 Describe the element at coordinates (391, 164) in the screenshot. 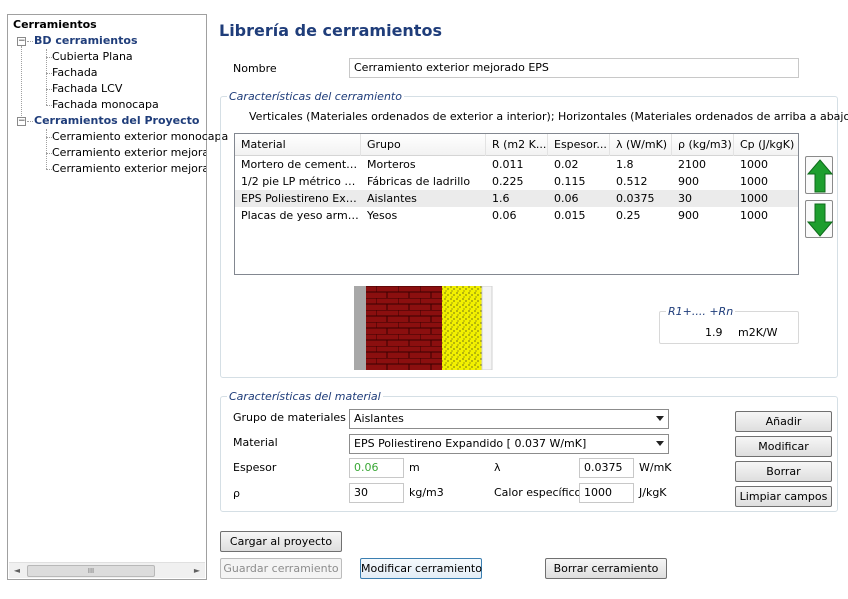

I see `cell-grupo: Morteros` at that location.